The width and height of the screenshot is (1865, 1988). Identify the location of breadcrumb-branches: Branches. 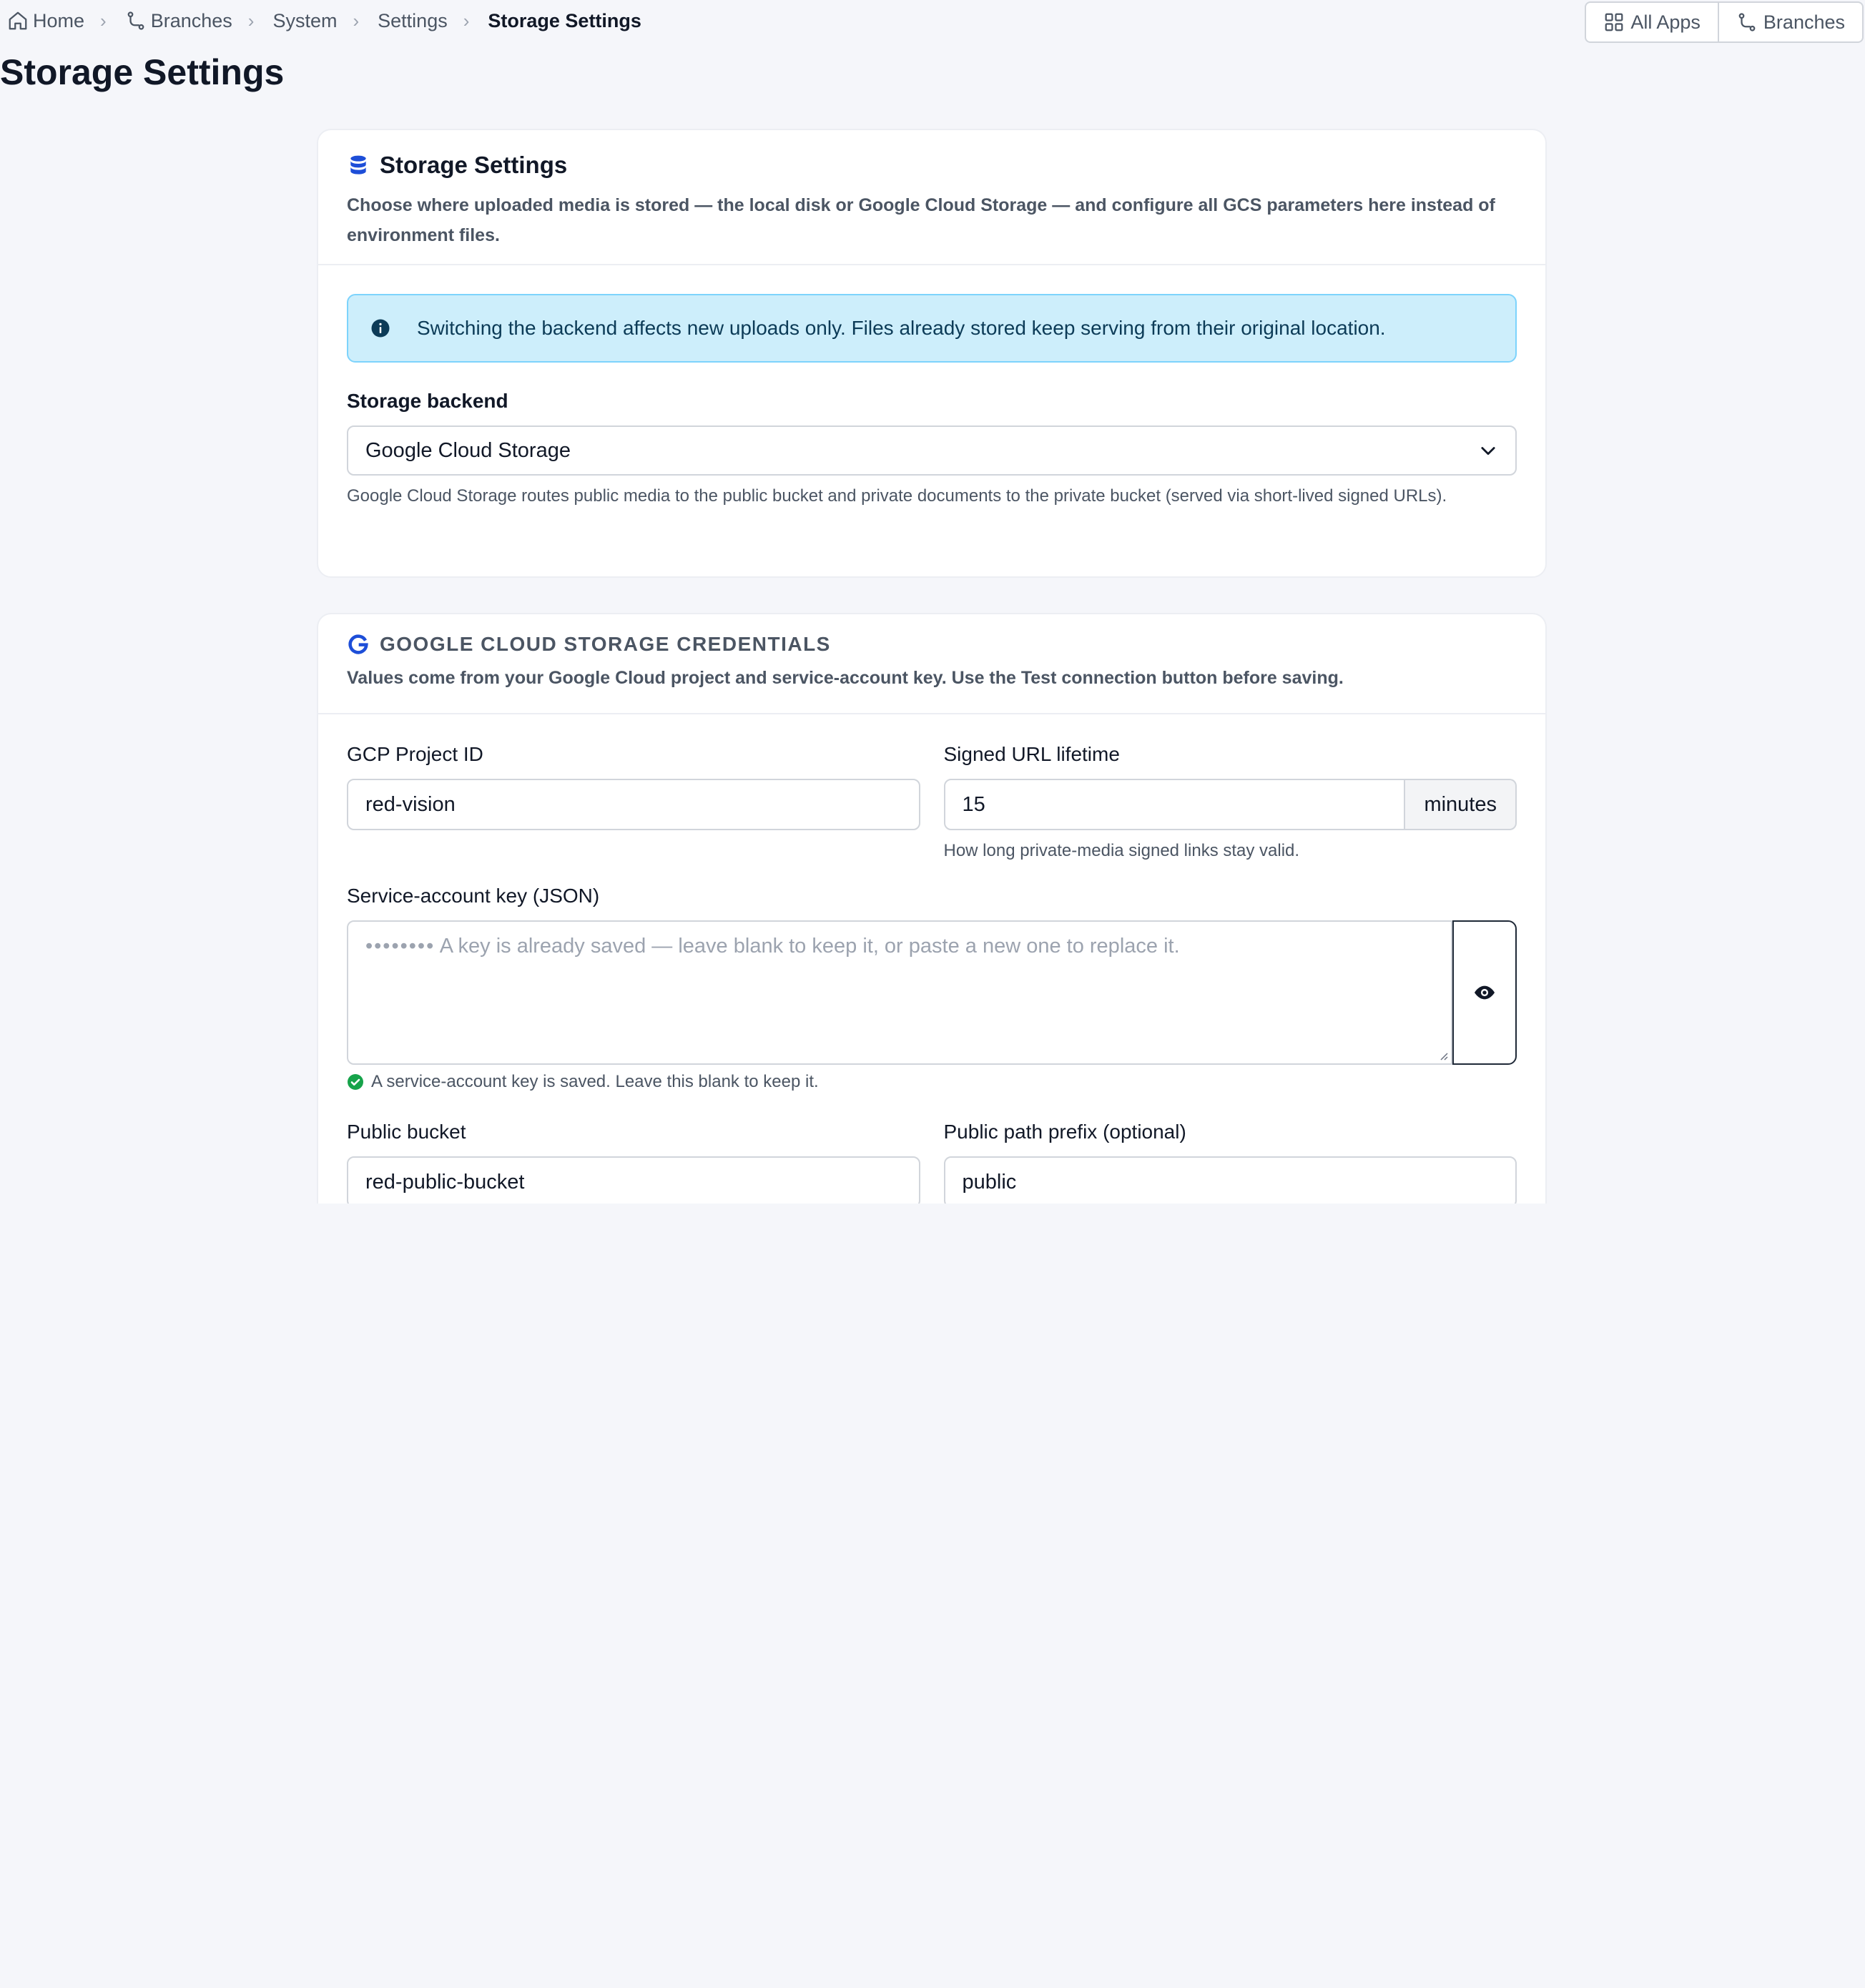
(178, 21).